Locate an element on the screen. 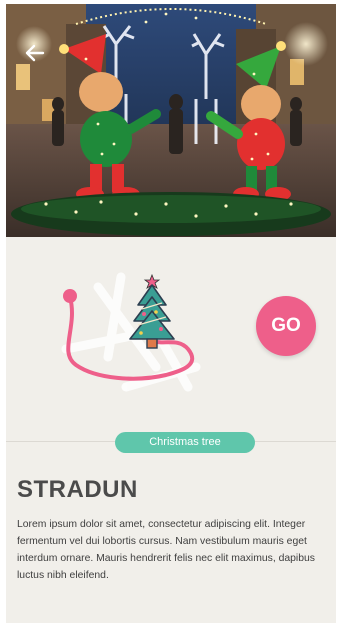 The width and height of the screenshot is (342, 623). place-title: STRADUN is located at coordinates (77, 489).